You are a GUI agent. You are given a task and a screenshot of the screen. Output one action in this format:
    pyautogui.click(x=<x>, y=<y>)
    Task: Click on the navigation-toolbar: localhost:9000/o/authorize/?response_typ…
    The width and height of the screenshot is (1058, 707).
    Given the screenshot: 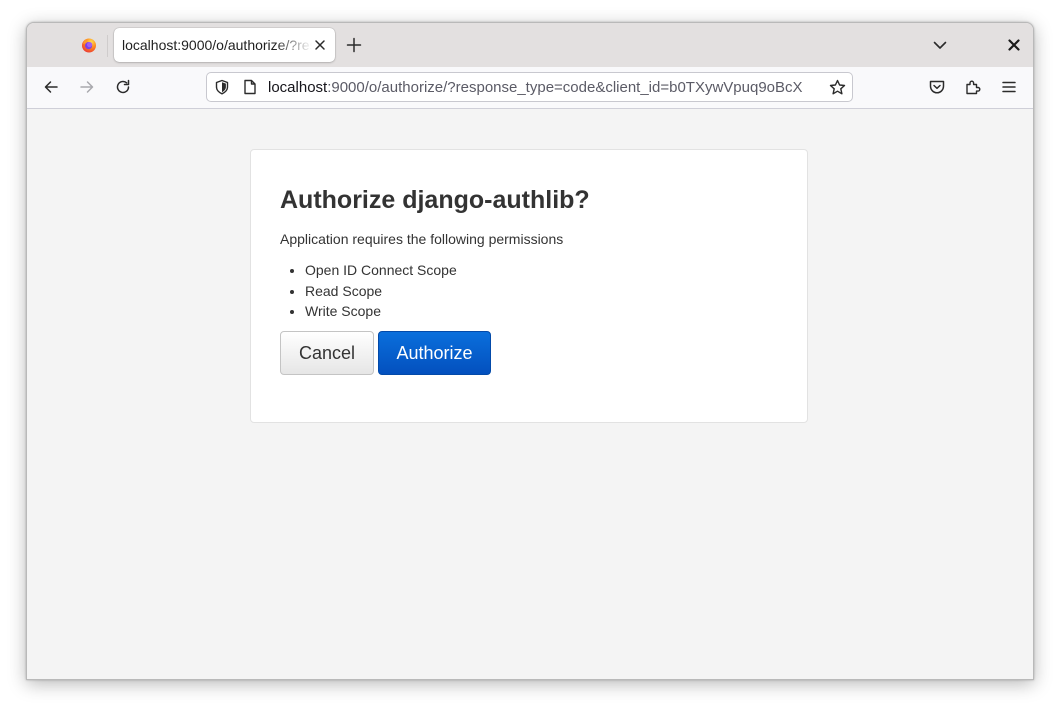 What is the action you would take?
    pyautogui.click(x=530, y=88)
    